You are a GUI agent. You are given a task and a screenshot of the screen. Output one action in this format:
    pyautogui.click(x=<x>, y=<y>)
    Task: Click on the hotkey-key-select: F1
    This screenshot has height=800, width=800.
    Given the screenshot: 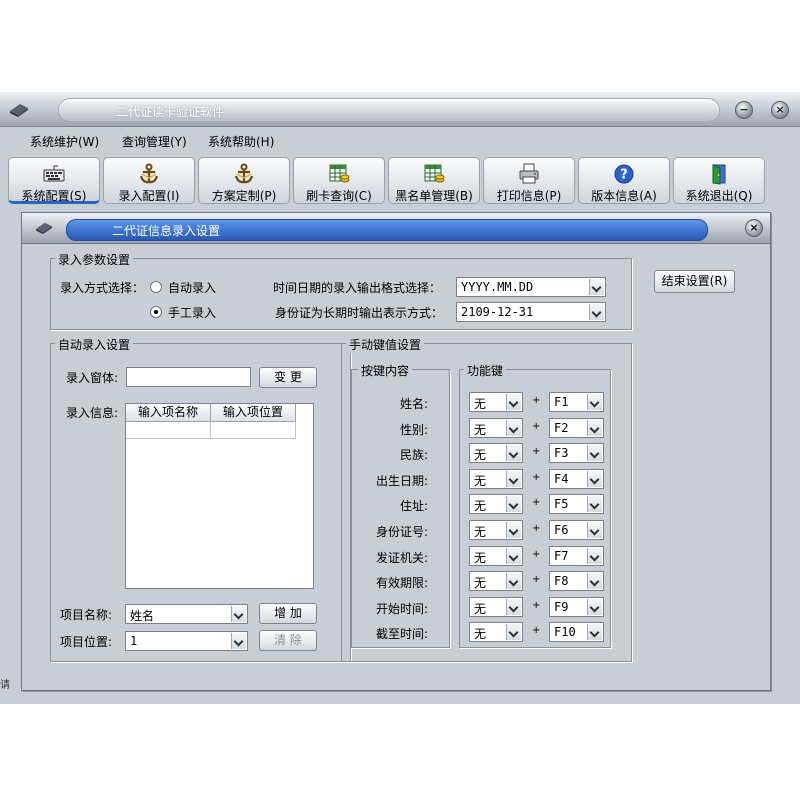 What is the action you would take?
    pyautogui.click(x=576, y=402)
    